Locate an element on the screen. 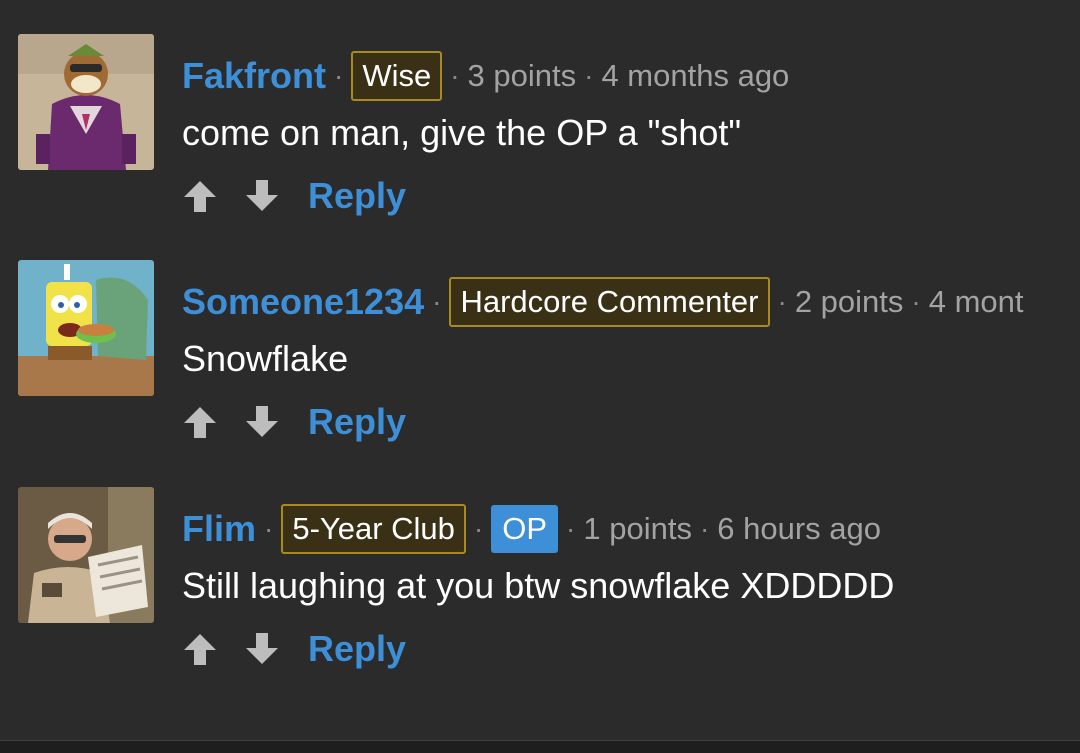 The height and width of the screenshot is (753, 1080). flair-badge: Wise is located at coordinates (397, 76).